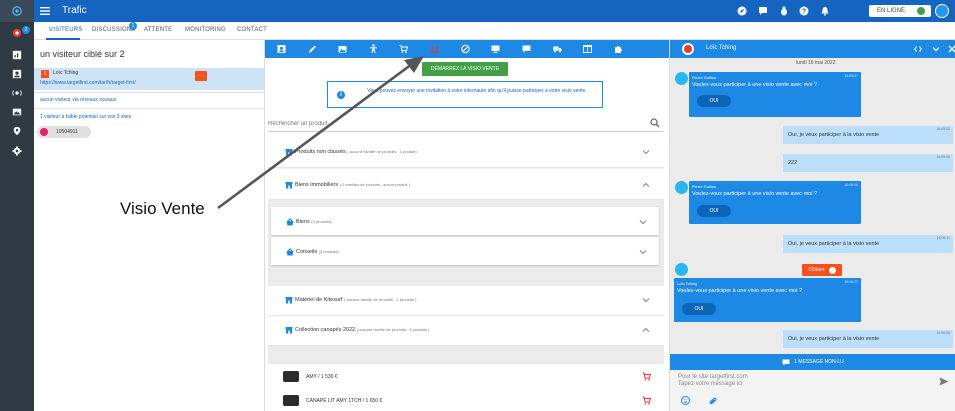 The image size is (955, 411). I want to click on close-circle-icon, so click(832, 270).